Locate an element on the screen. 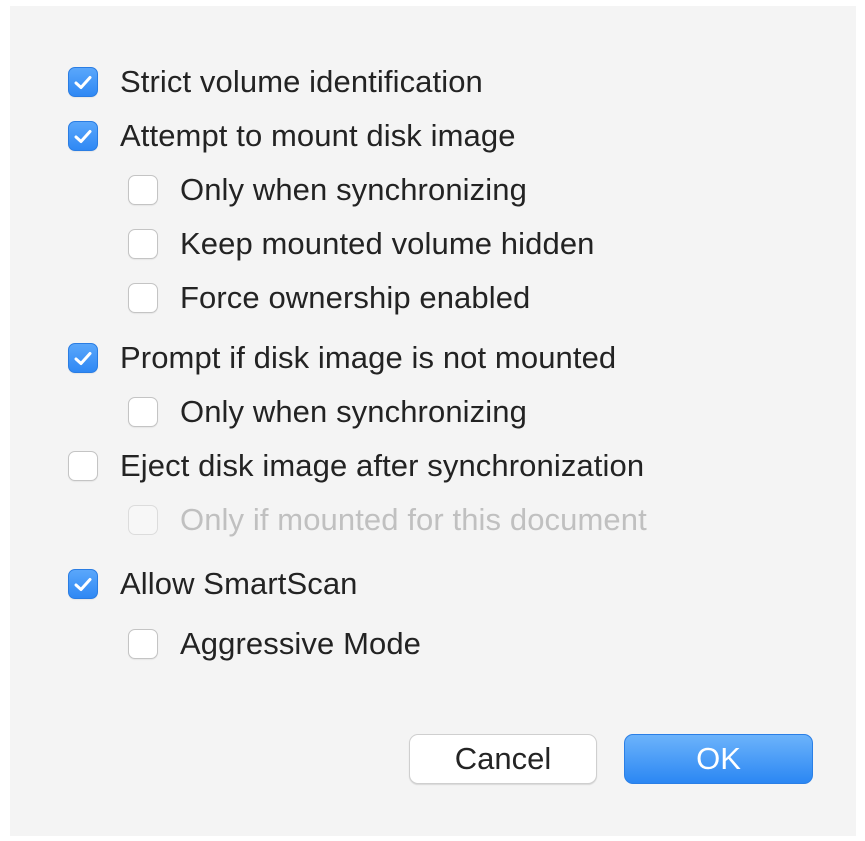 This screenshot has height=841, width=865. option-eject-after-synchronization: Eject disk image after synchronization is located at coordinates (356, 466).